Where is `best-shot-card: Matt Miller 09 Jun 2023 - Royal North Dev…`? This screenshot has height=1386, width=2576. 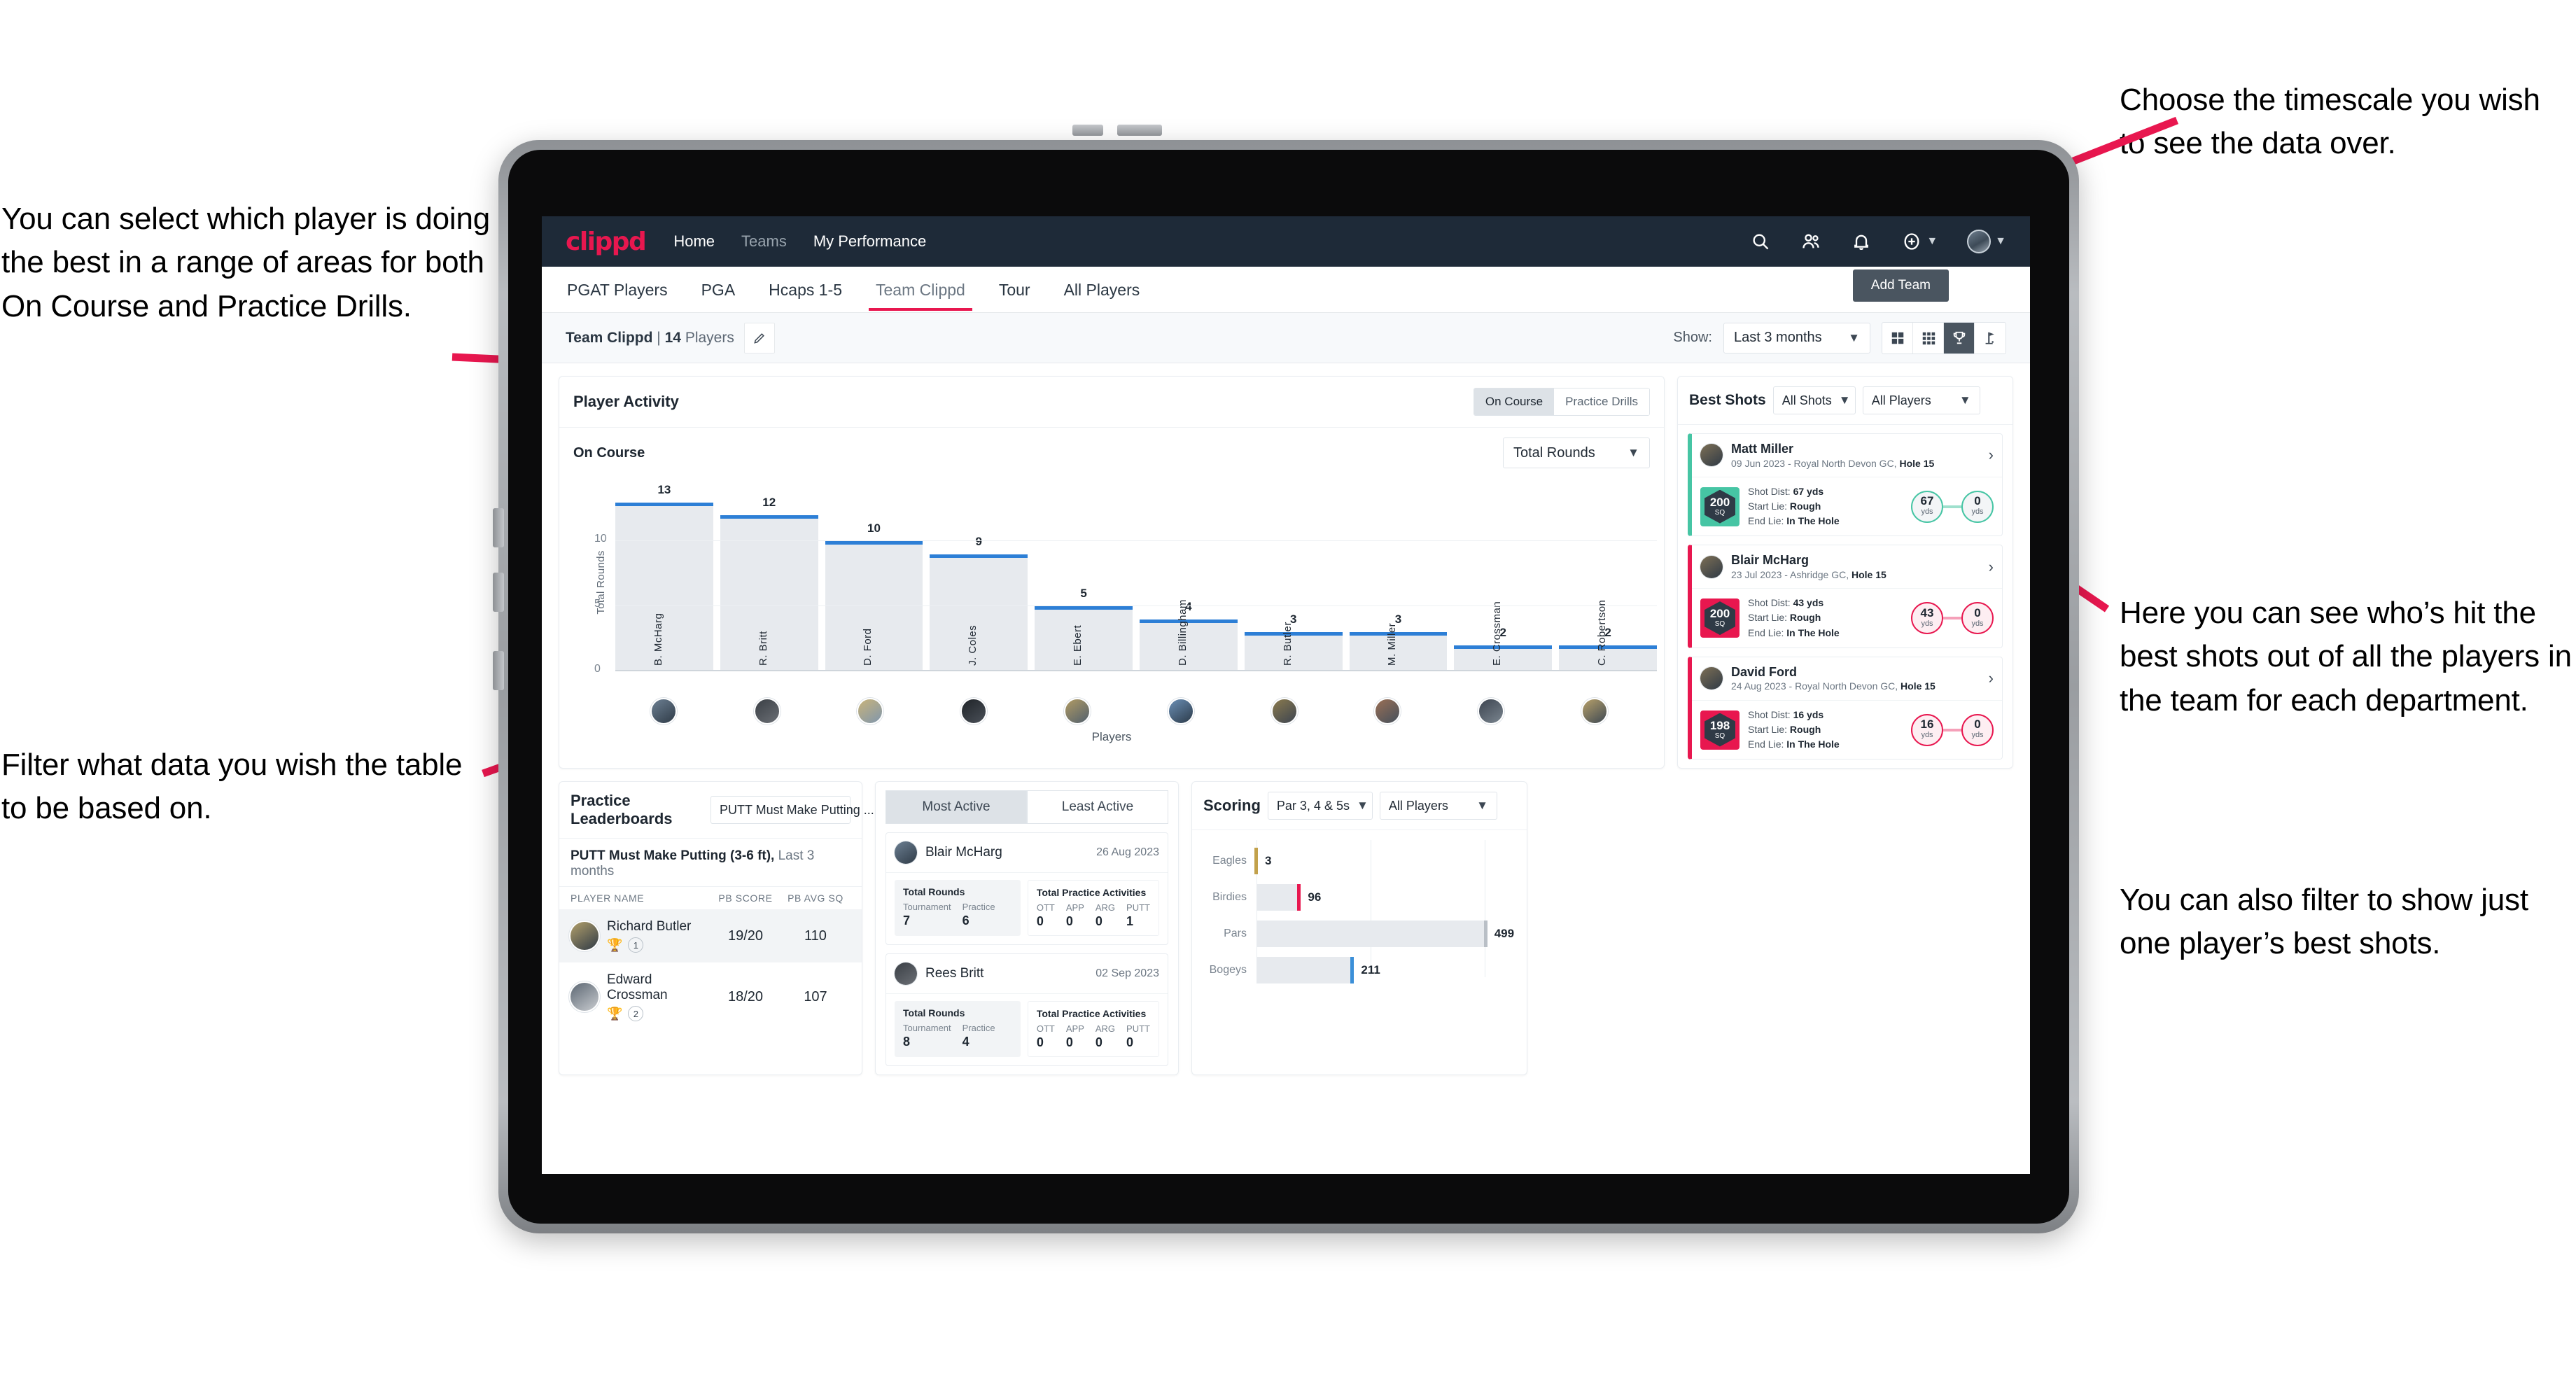
best-shot-card: Matt Miller 09 Jun 2023 - Royal North Dev… is located at coordinates (1845, 485).